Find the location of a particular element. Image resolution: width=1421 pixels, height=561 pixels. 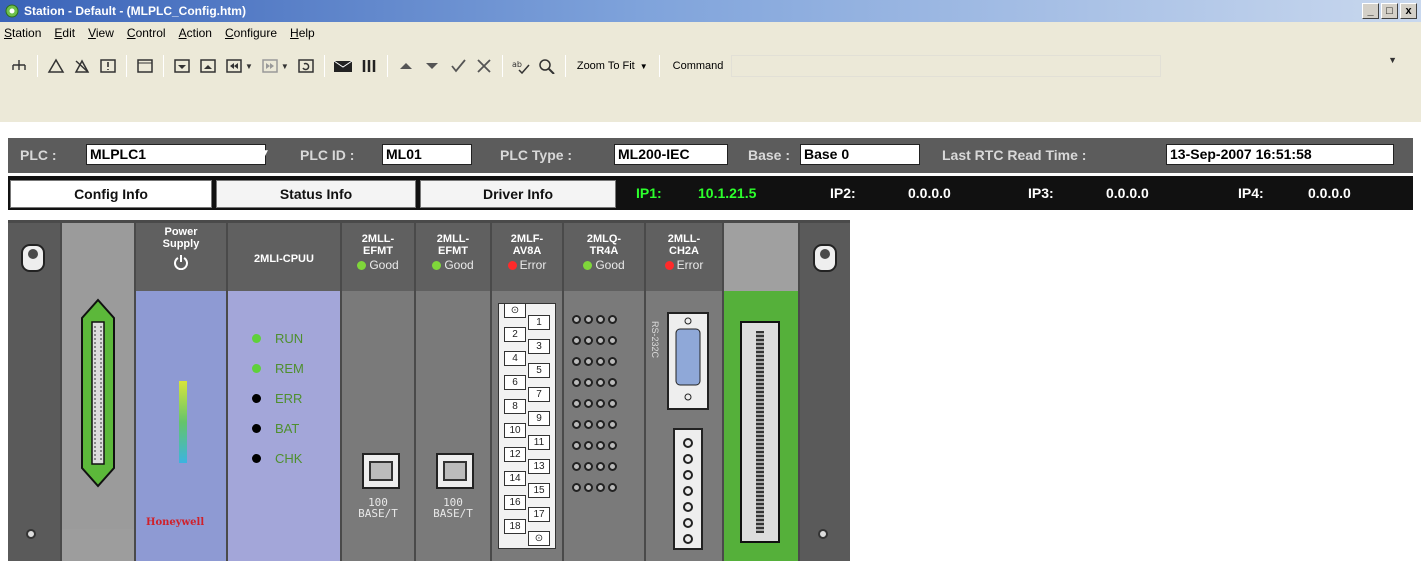

zoom-icon is located at coordinates (547, 66).